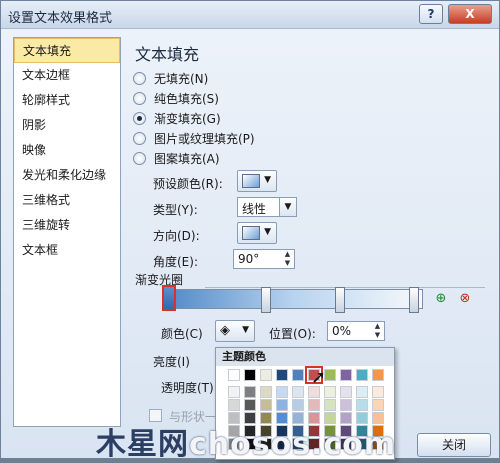 The height and width of the screenshot is (463, 500). What do you see at coordinates (187, 118) in the screenshot?
I see `radio-label: 渐变填充(G)` at bounding box center [187, 118].